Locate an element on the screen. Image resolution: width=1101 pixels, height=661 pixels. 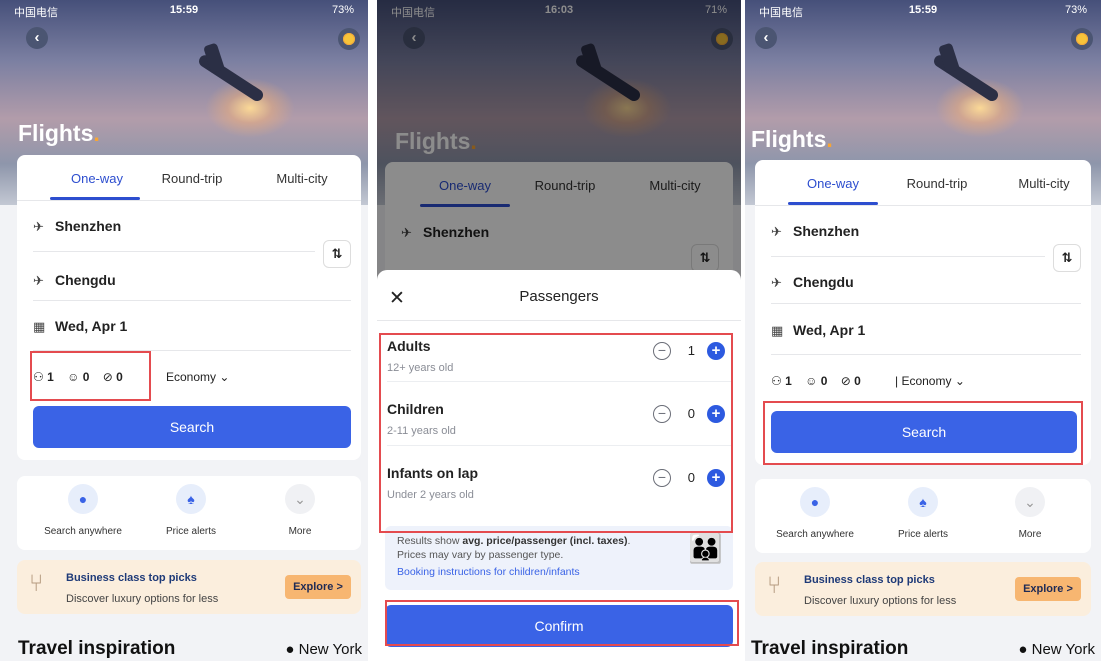
confirm-highlight-box is located at coordinates (562, 623).